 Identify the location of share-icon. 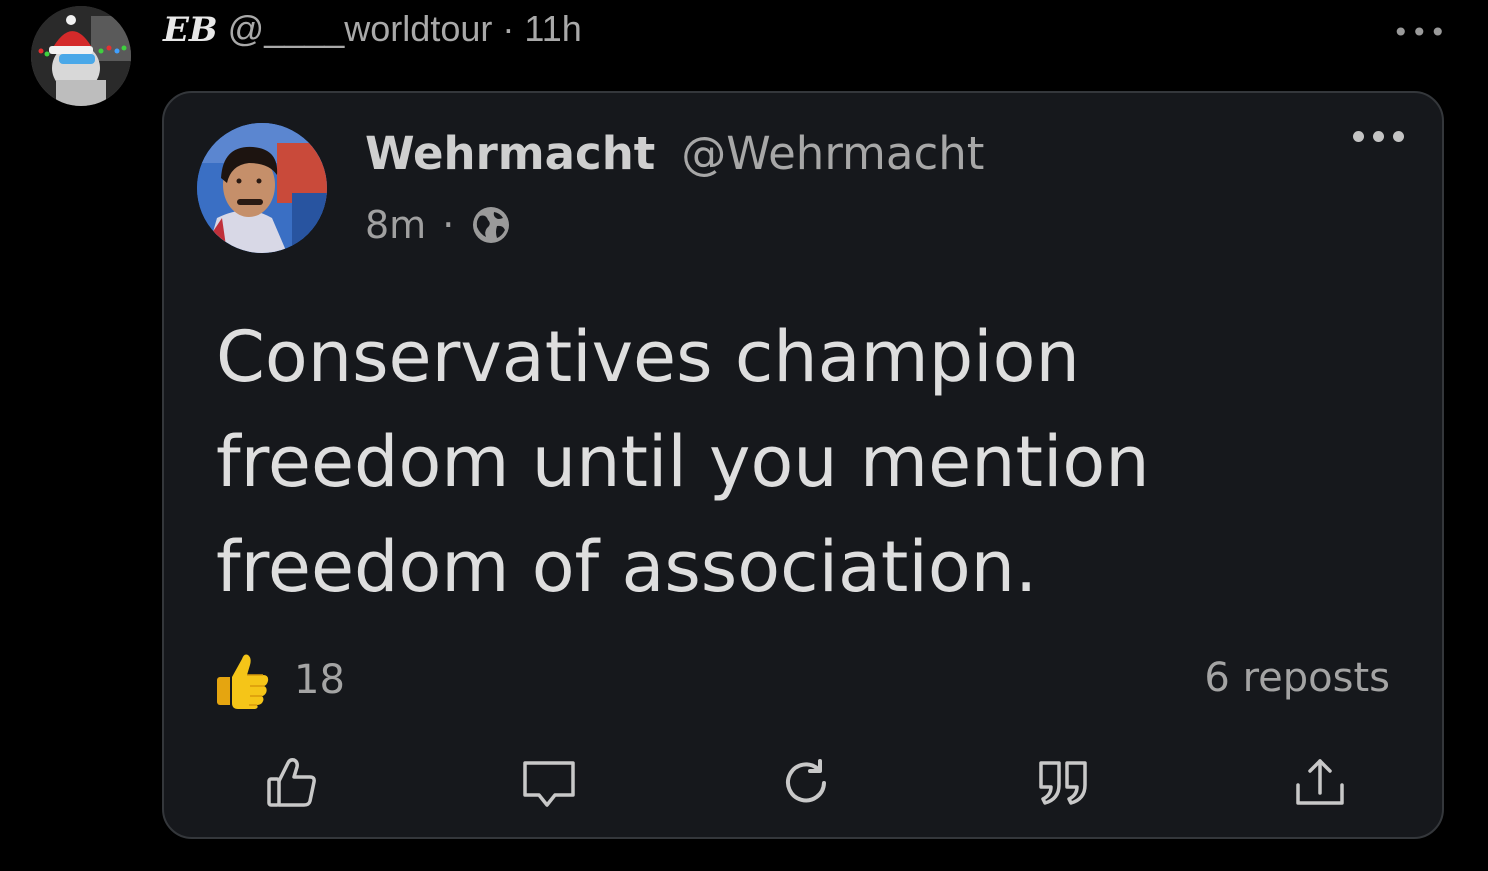
(1320, 783).